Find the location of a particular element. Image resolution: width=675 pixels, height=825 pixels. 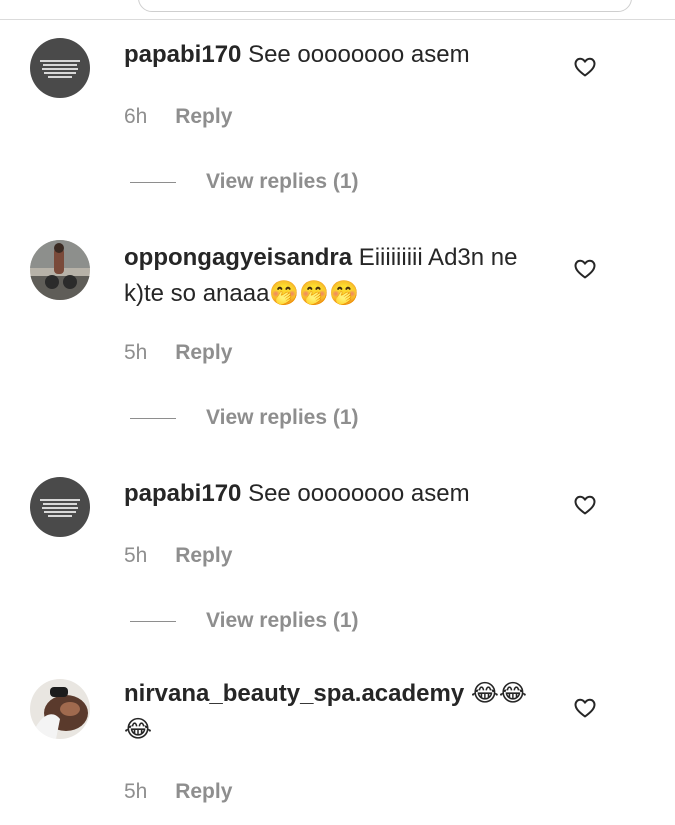

comment-text: nirvana_beauty_spa.academy 😂😂😂 is located at coordinates (339, 712).